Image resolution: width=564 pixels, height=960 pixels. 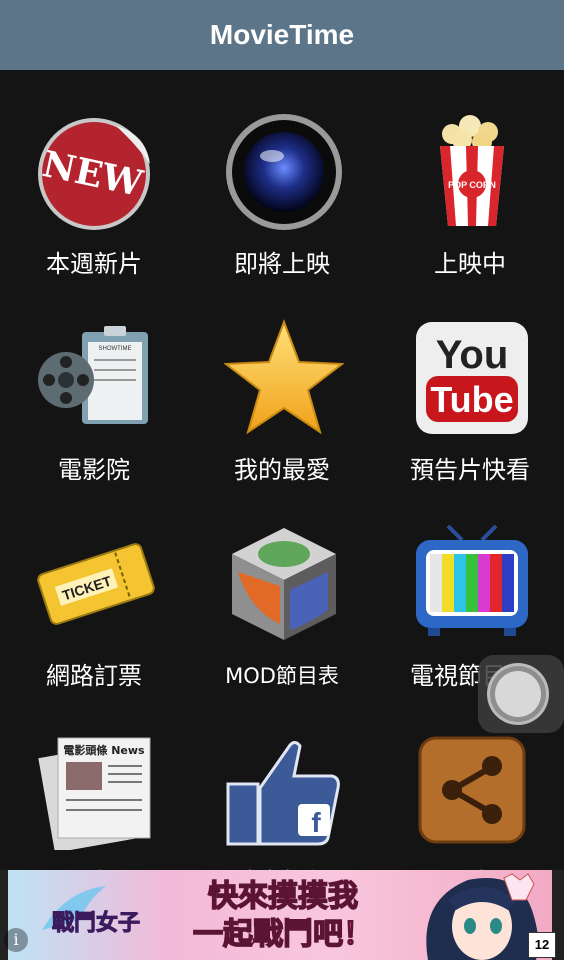 I want to click on ticket-icon: TICKET, so click(x=96, y=584).